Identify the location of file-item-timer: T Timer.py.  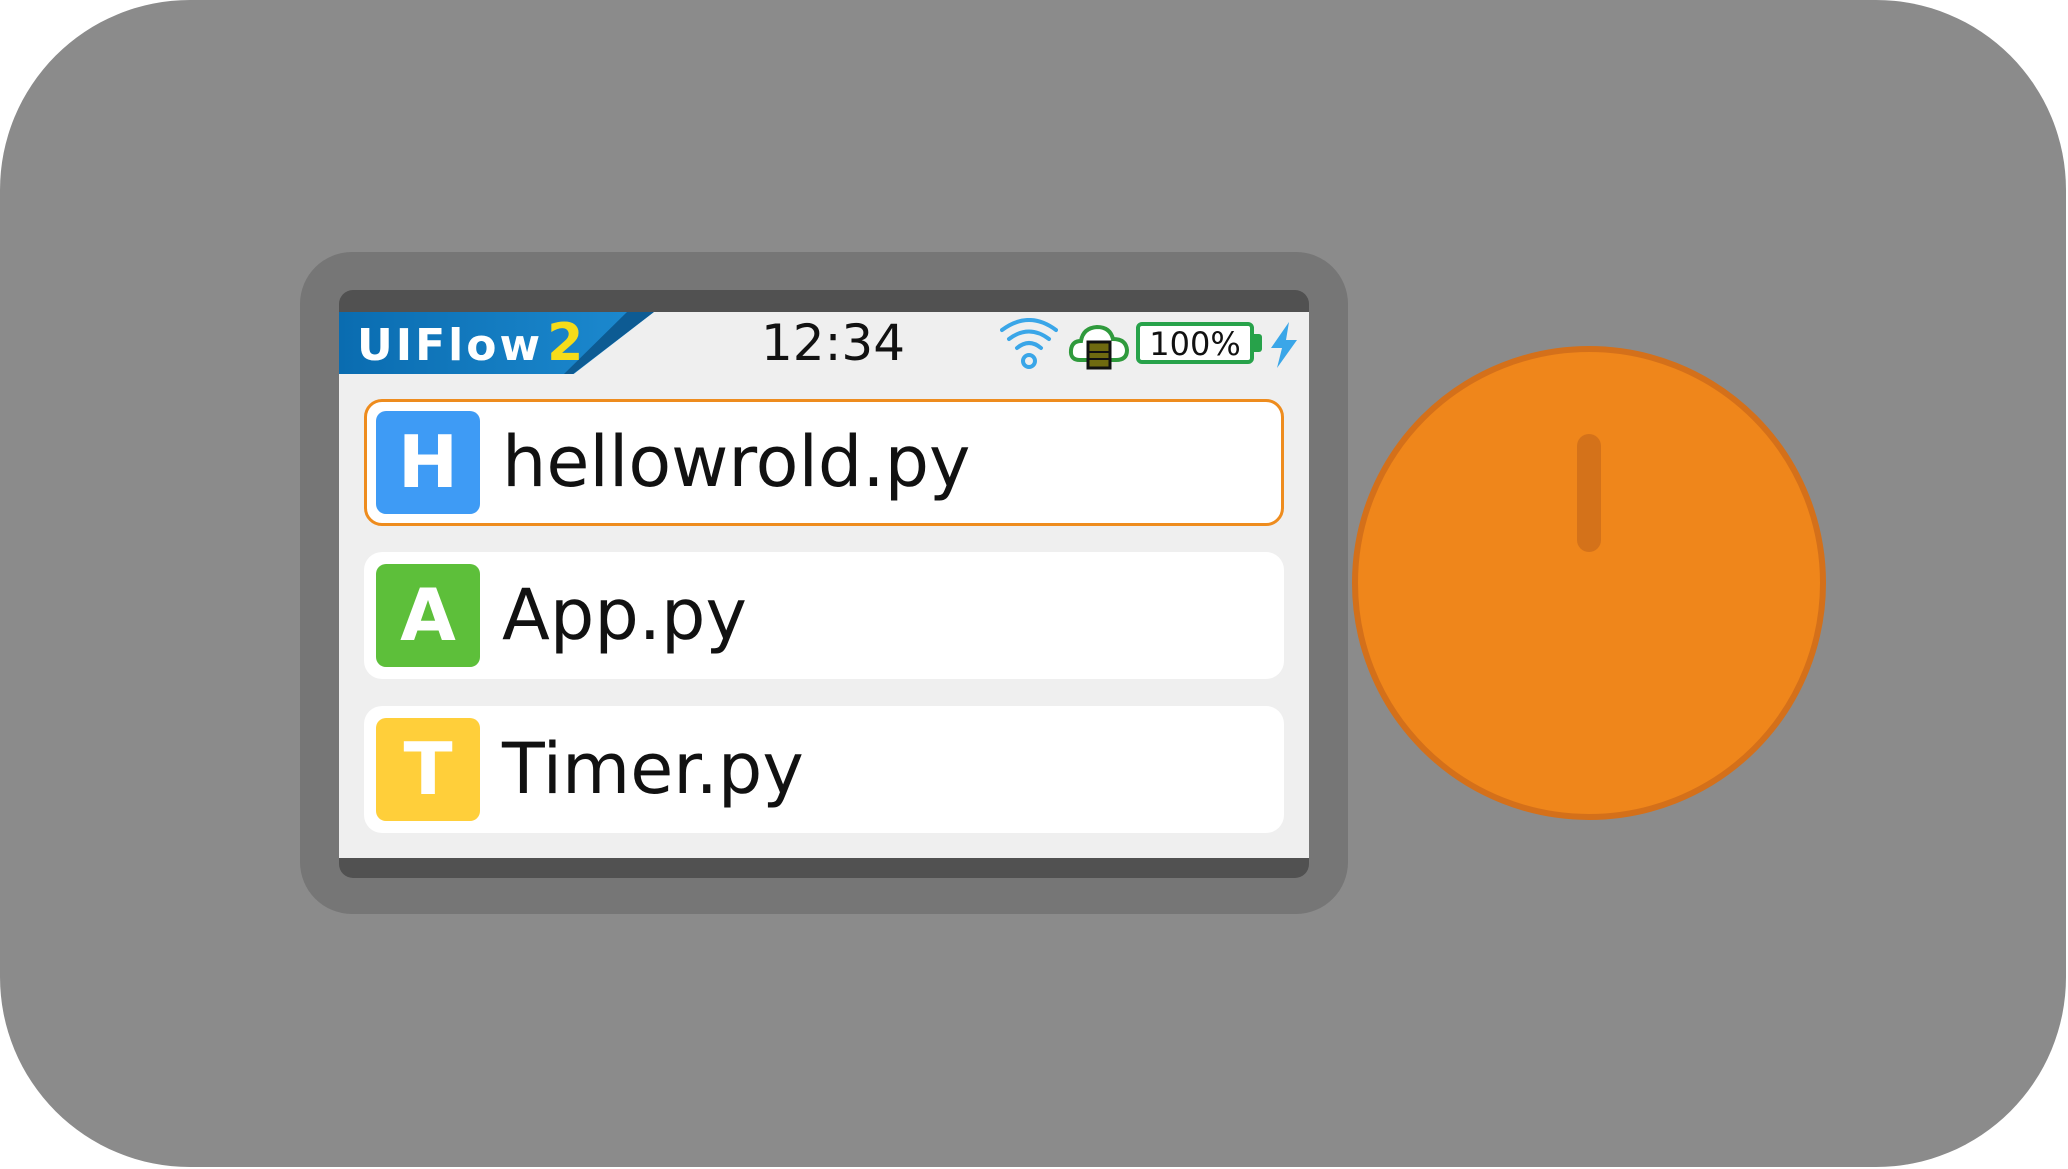
(824, 769).